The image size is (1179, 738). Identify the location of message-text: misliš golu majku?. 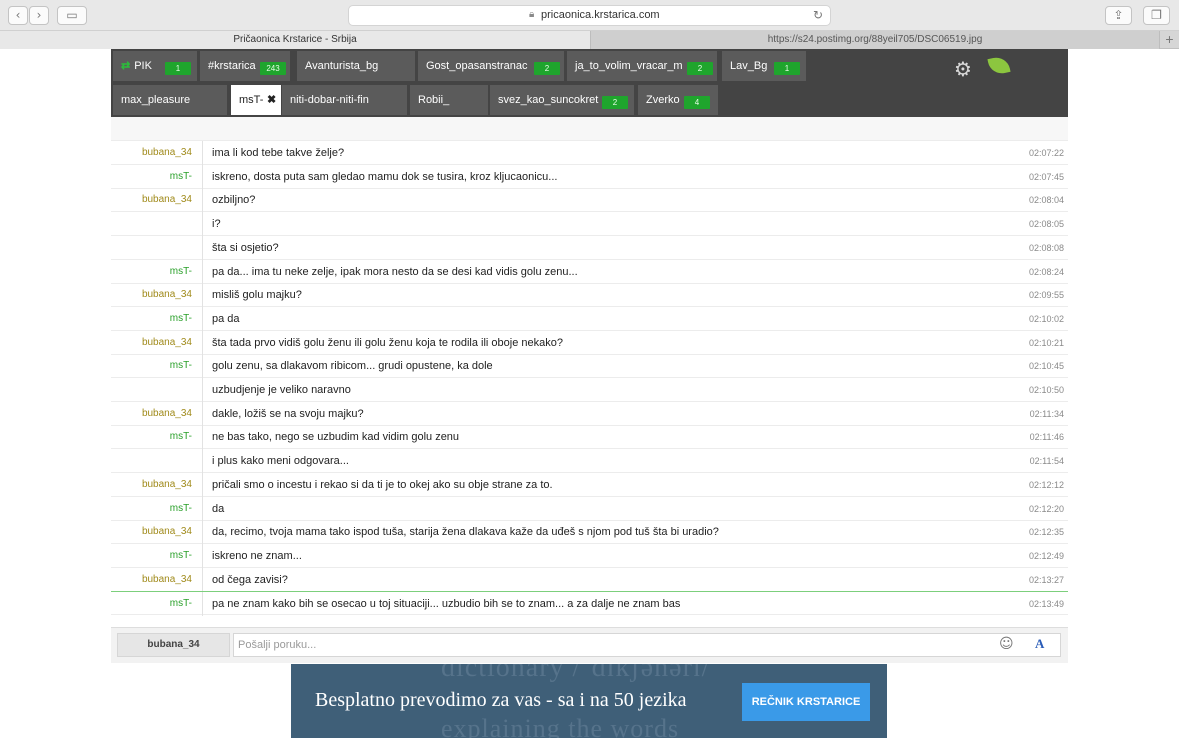
(257, 295).